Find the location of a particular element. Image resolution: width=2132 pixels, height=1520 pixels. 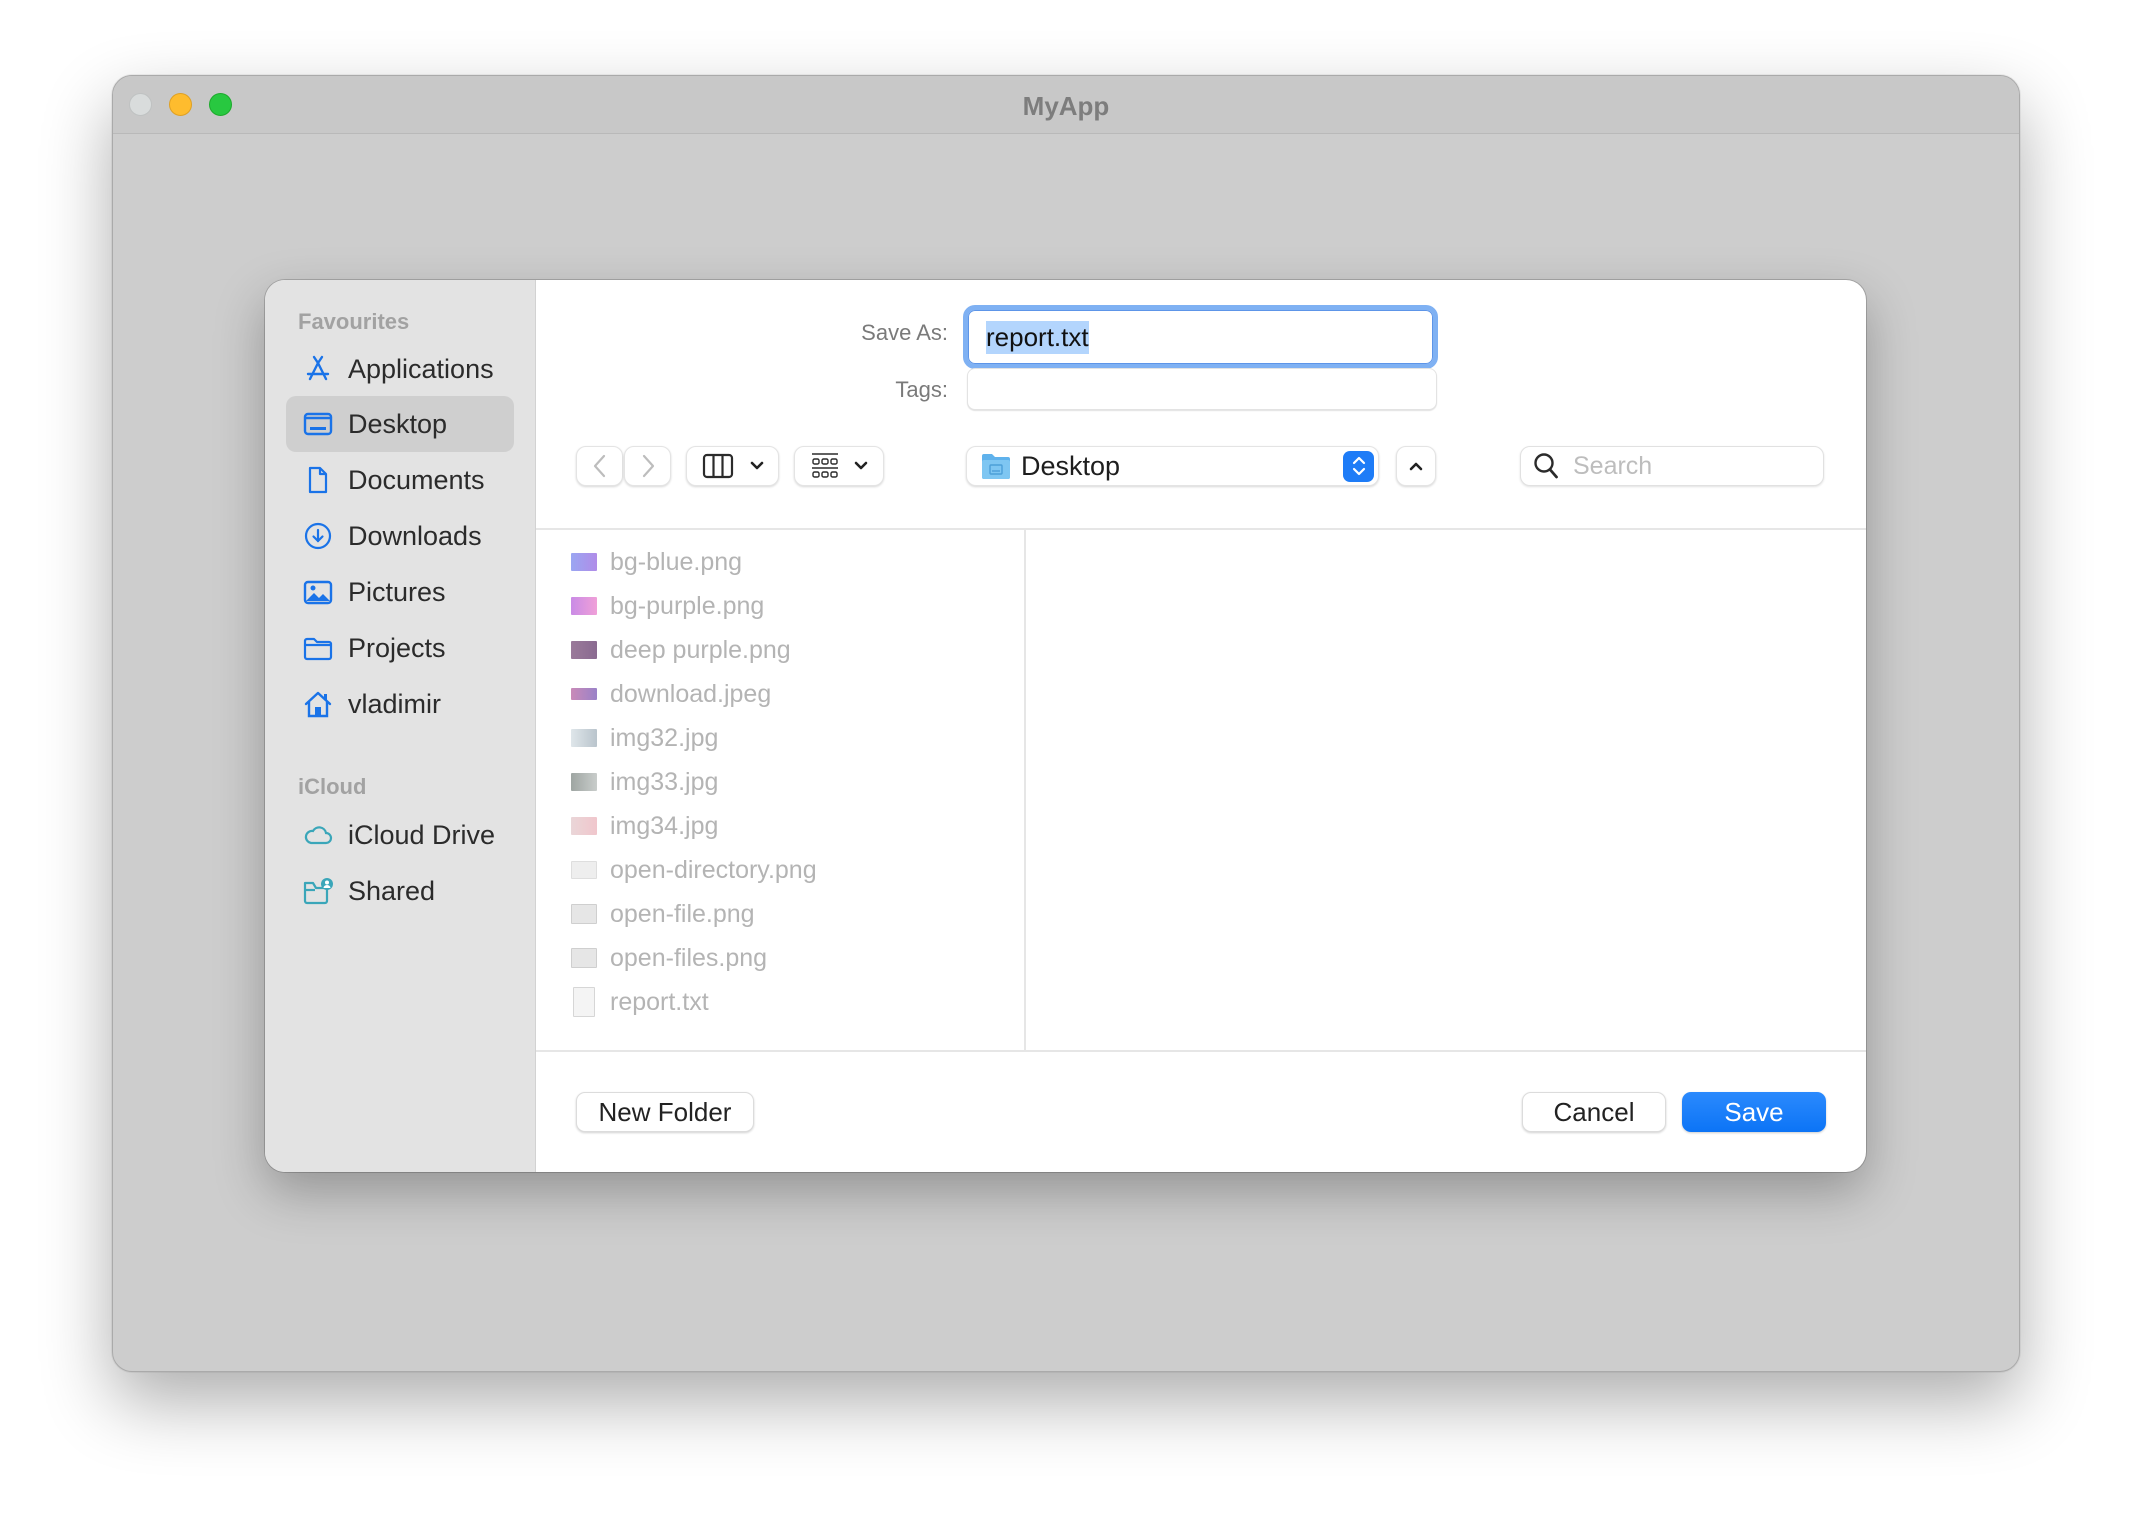

file-name: bg-blue.png is located at coordinates (676, 561).